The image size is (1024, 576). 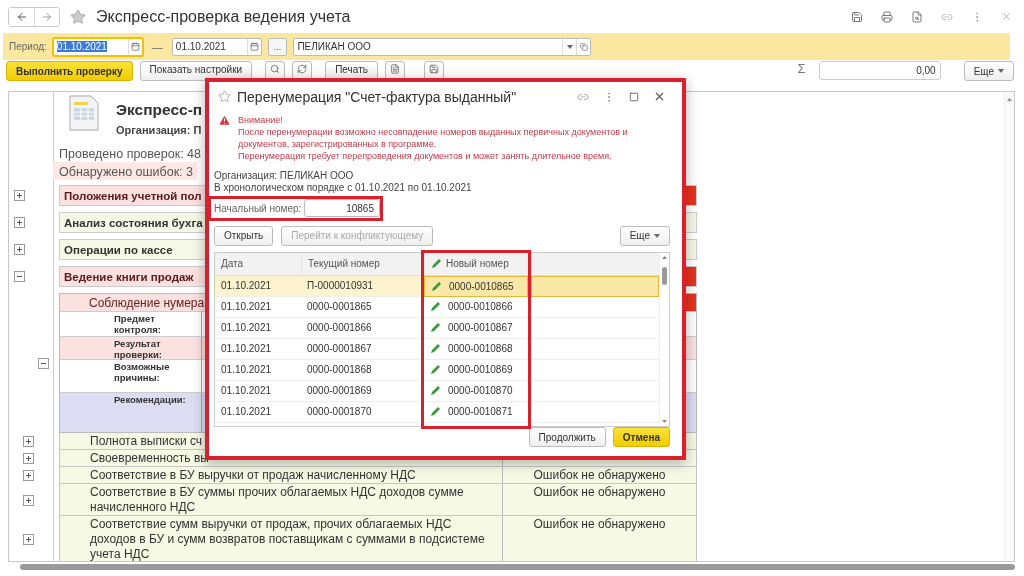 I want to click on window-title: Экспресс-проверка ведения учета, so click(x=223, y=16).